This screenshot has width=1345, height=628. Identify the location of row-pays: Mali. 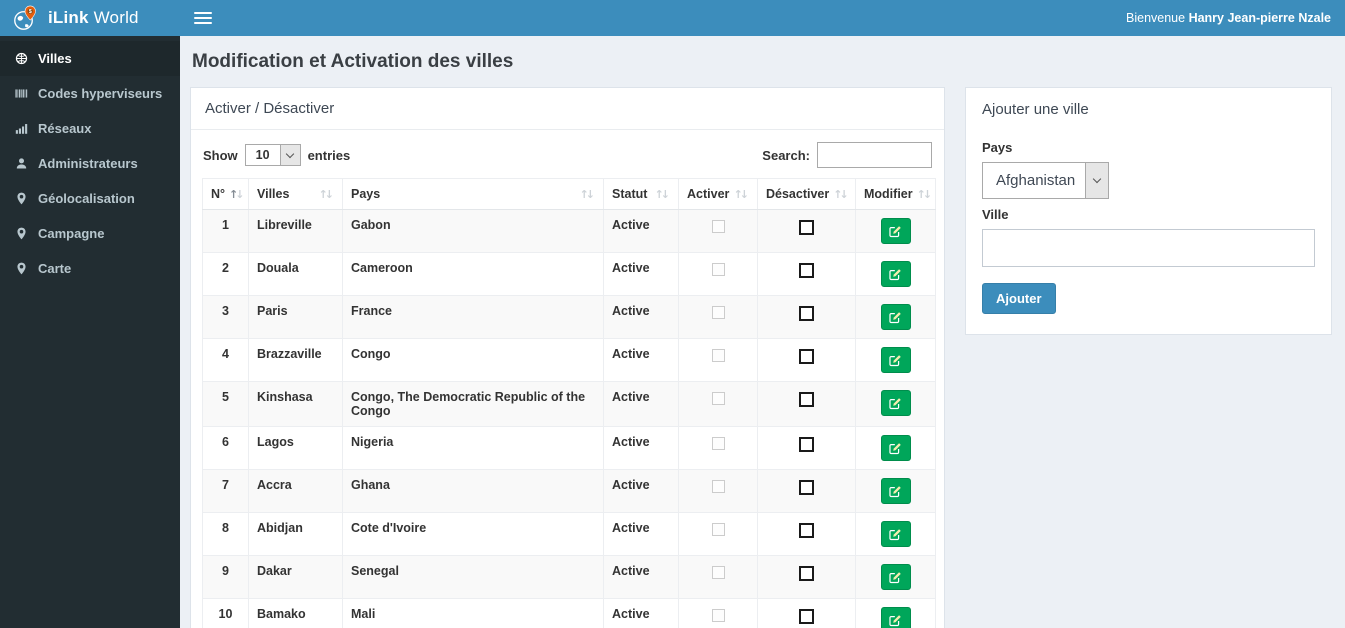
(473, 613).